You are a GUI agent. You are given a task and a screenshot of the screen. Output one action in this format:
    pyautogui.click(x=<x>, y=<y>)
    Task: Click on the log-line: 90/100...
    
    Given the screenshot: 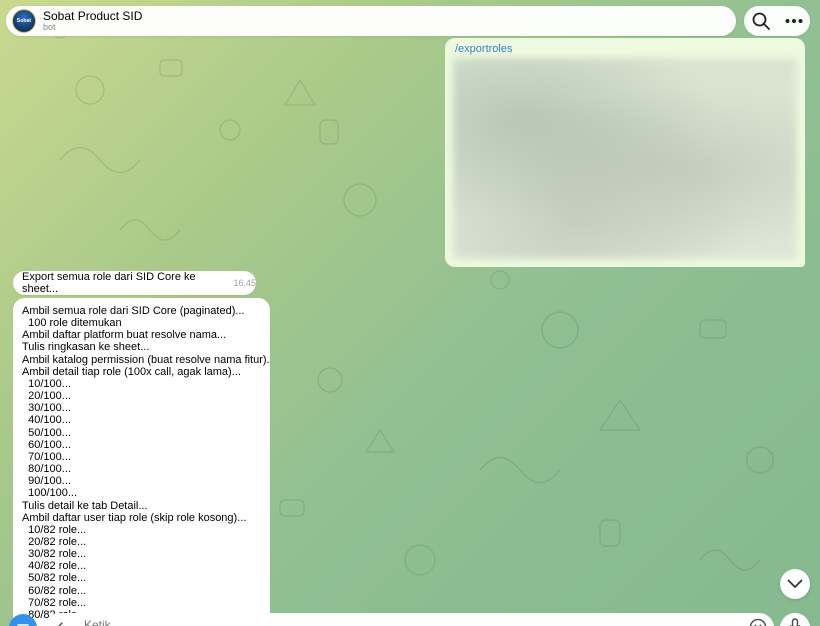 What is the action you would take?
    pyautogui.click(x=46, y=481)
    